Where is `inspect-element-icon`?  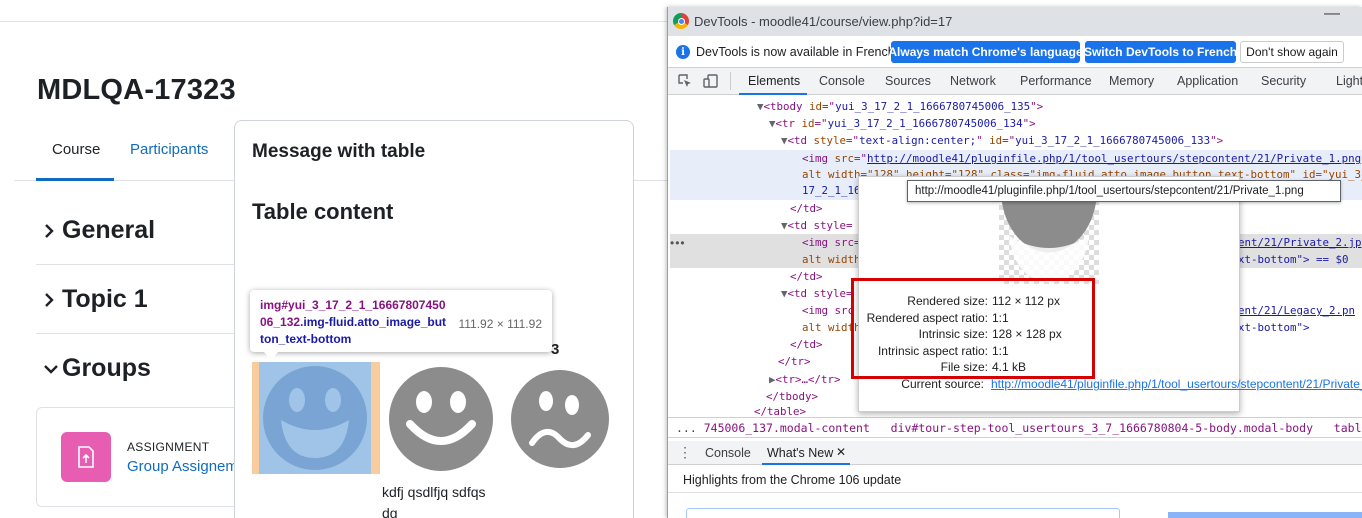
inspect-element-icon is located at coordinates (685, 81).